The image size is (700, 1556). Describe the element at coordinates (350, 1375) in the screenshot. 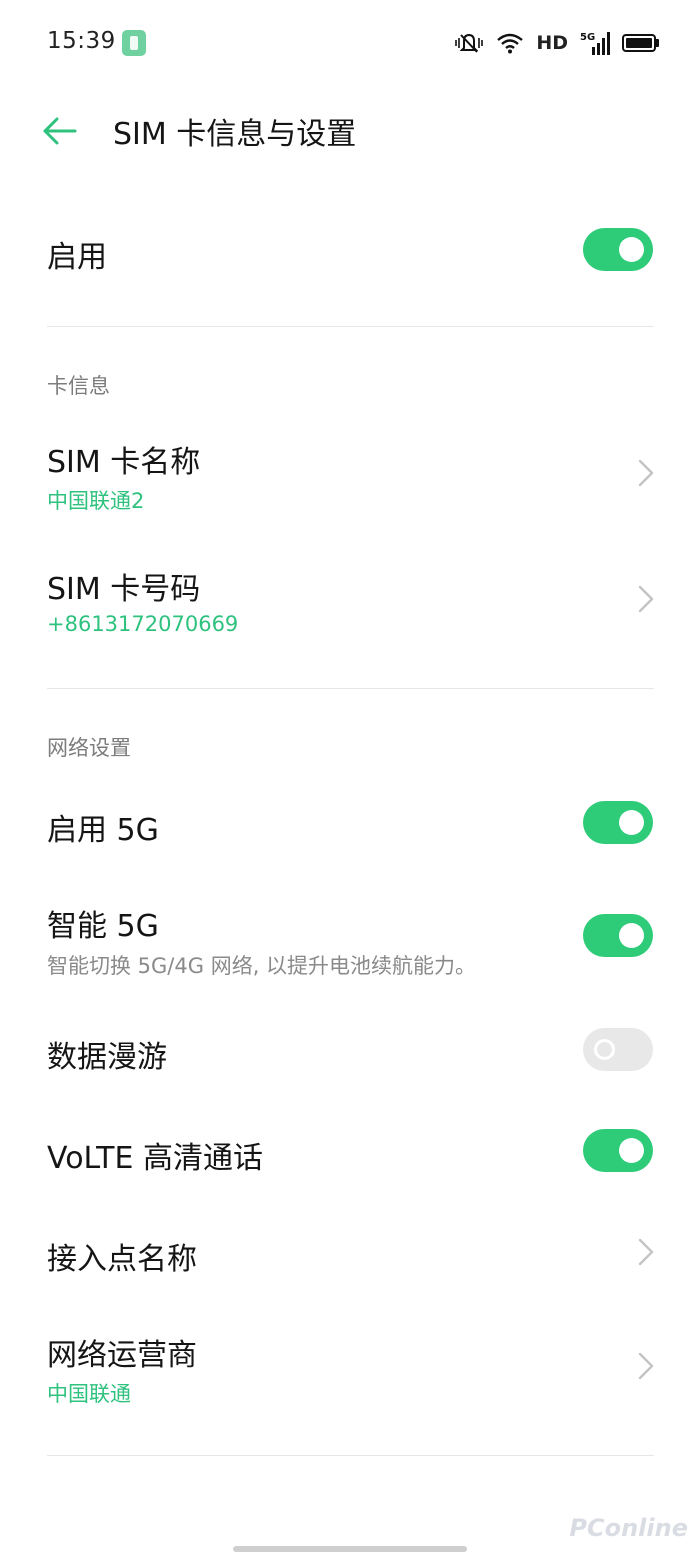

I see `operator-row: 网络运营商 中国联通` at that location.